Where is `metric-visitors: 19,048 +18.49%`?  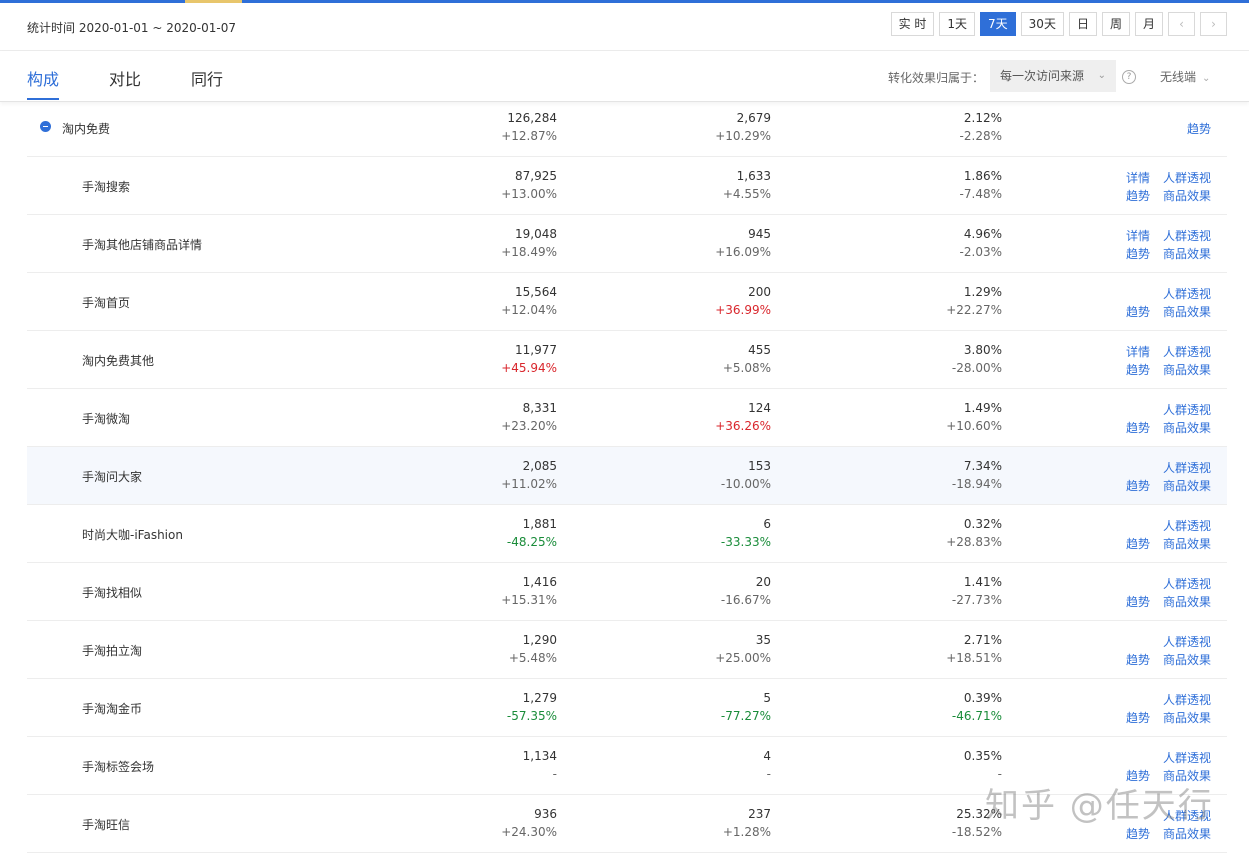
metric-visitors: 19,048 +18.49% is located at coordinates (457, 243).